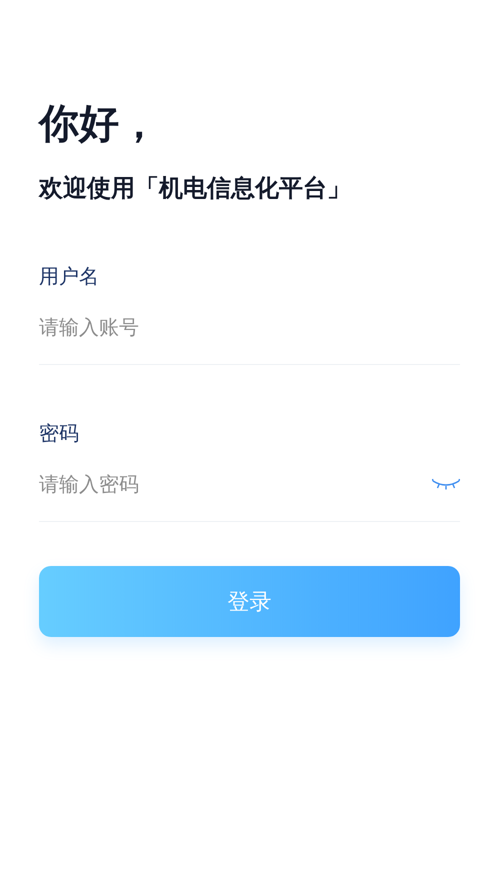  Describe the element at coordinates (195, 188) in the screenshot. I see `welcome-subtitle: 欢迎使用「机电信息化平台」` at that location.